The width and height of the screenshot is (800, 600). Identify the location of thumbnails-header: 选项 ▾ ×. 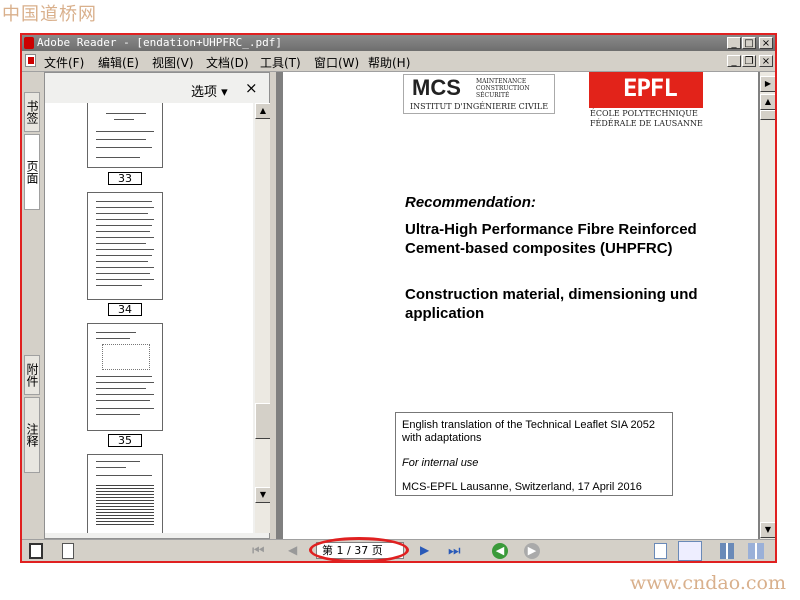
(157, 88).